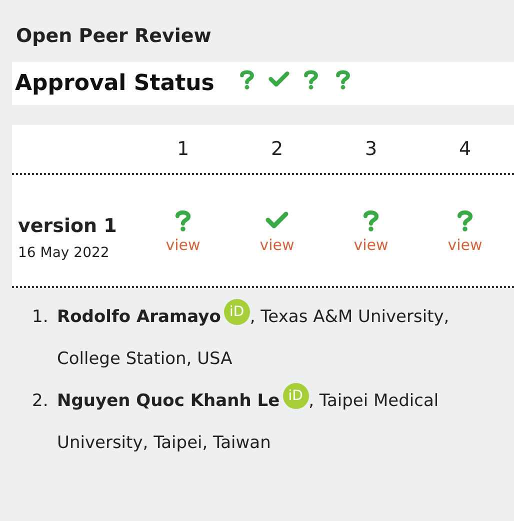 The height and width of the screenshot is (521, 514). Describe the element at coordinates (64, 252) in the screenshot. I see `version-date: 16 May 2022` at that location.